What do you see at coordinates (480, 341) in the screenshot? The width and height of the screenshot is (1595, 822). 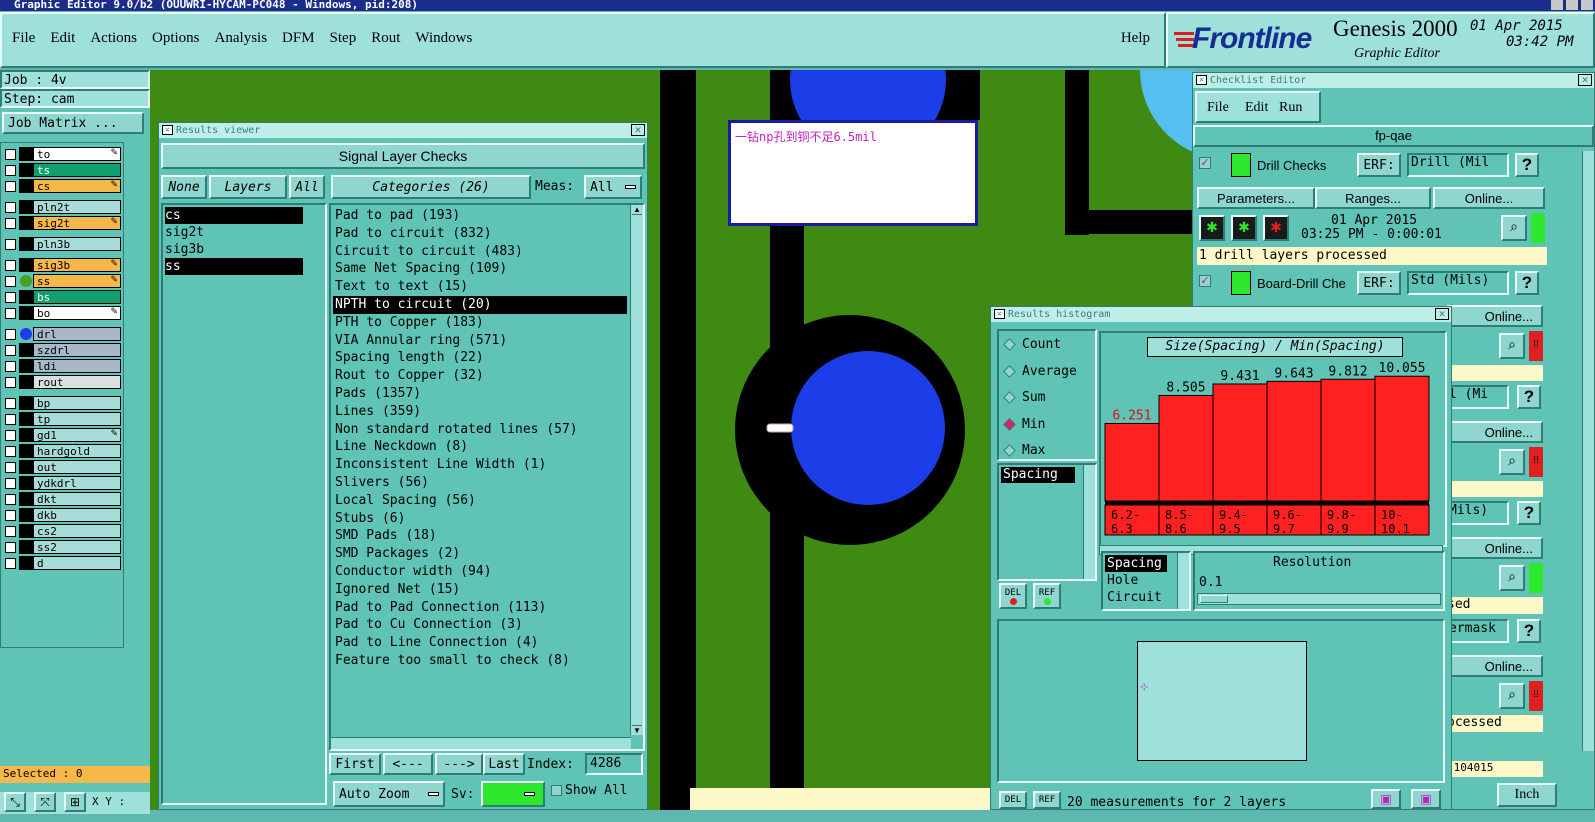 I see `category-item: VIA Annular ring (571)` at bounding box center [480, 341].